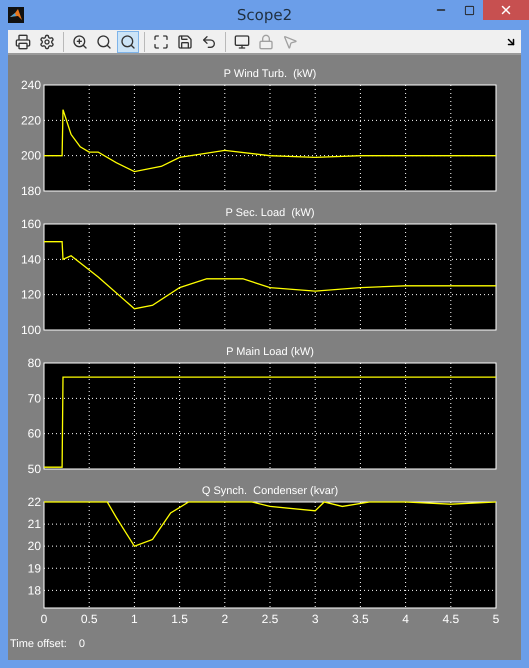 The image size is (529, 668). What do you see at coordinates (30, 330) in the screenshot?
I see `axis-tick-label: 100` at bounding box center [30, 330].